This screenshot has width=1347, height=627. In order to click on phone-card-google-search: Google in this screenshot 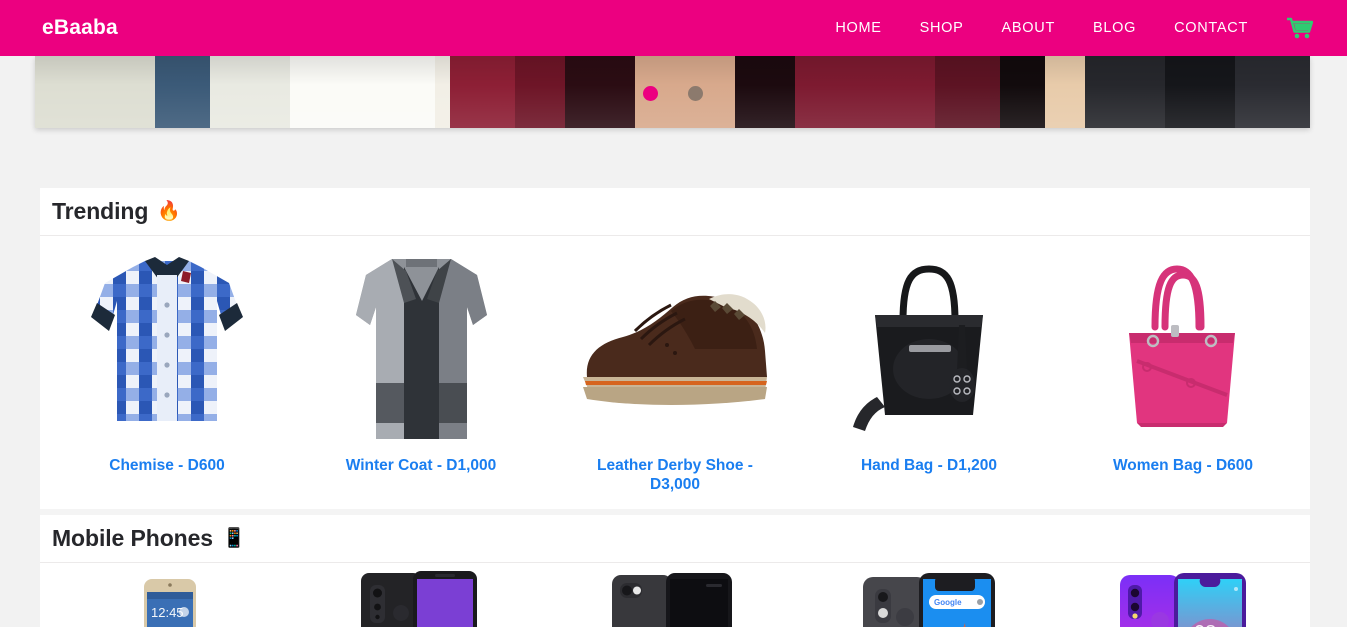, I will do `click(929, 597)`.